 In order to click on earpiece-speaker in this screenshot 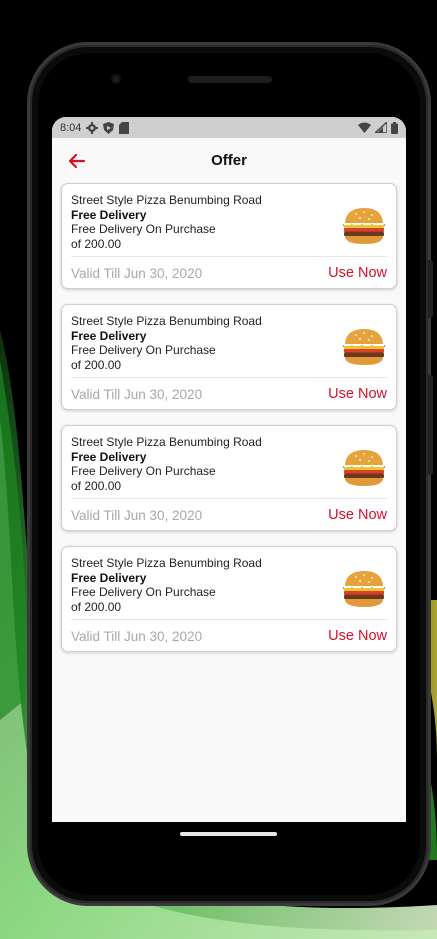, I will do `click(230, 79)`.